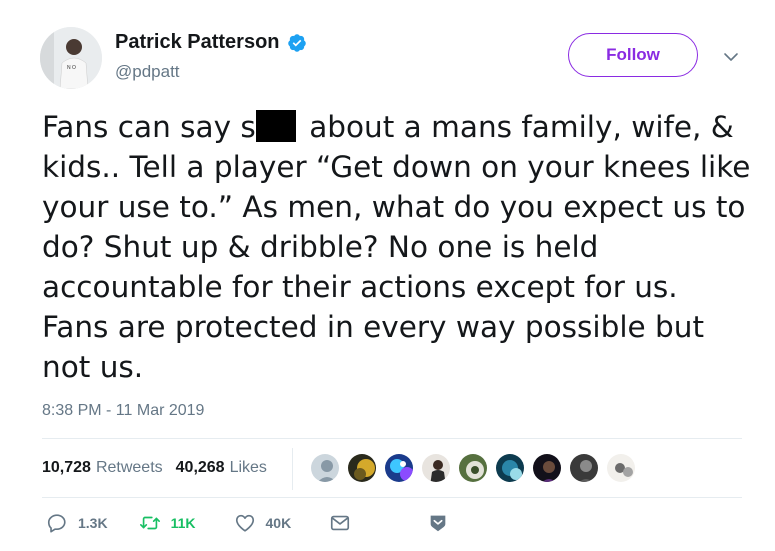 This screenshot has height=551, width=775. I want to click on likes-count: 40,268, so click(200, 467).